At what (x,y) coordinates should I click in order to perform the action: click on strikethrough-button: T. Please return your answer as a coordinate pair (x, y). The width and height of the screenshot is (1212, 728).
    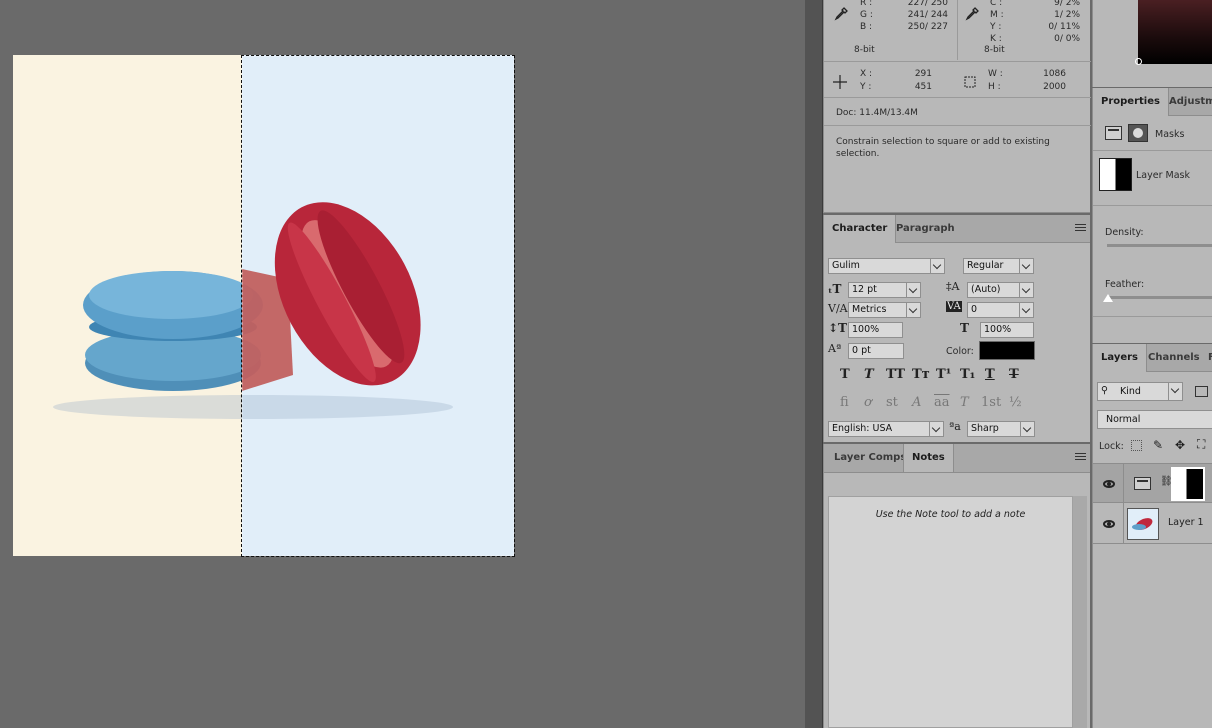
    Looking at the image, I should click on (1014, 374).